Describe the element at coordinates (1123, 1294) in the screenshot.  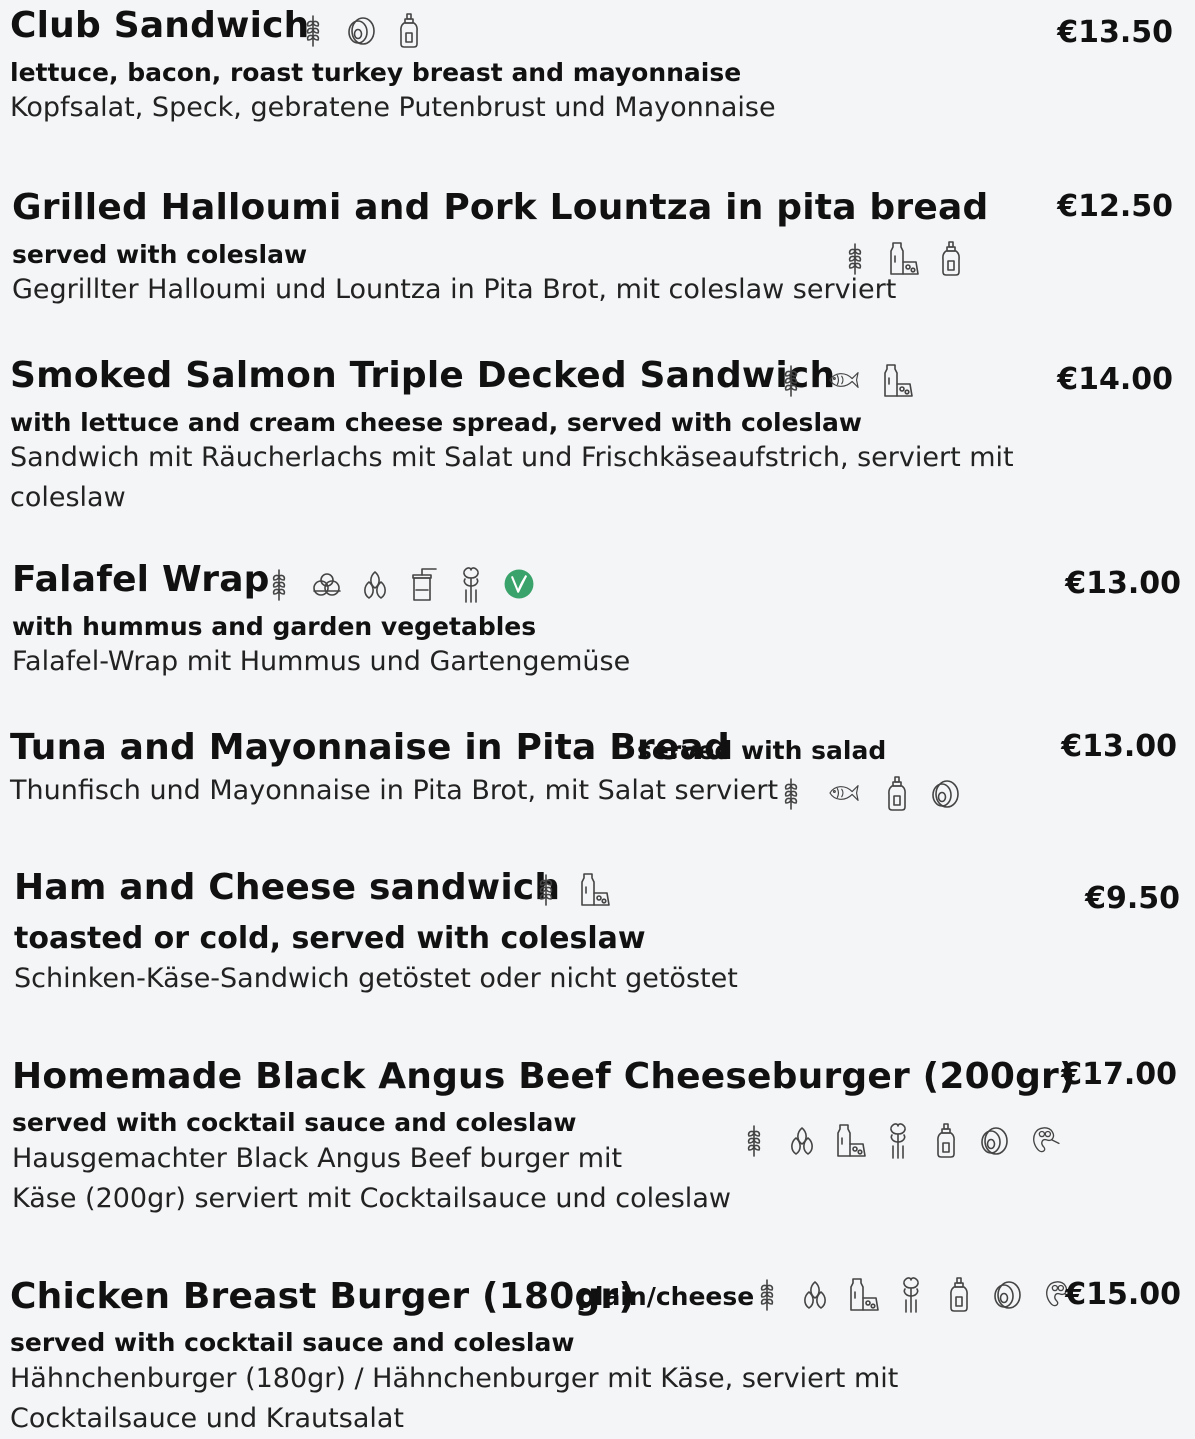
I see `item-price: €15.00` at that location.